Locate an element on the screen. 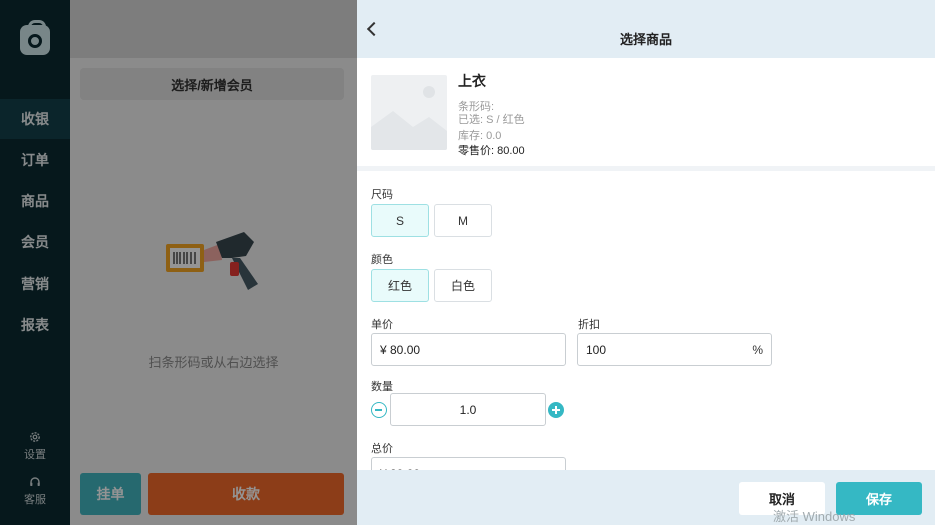  increment-icon is located at coordinates (556, 410).